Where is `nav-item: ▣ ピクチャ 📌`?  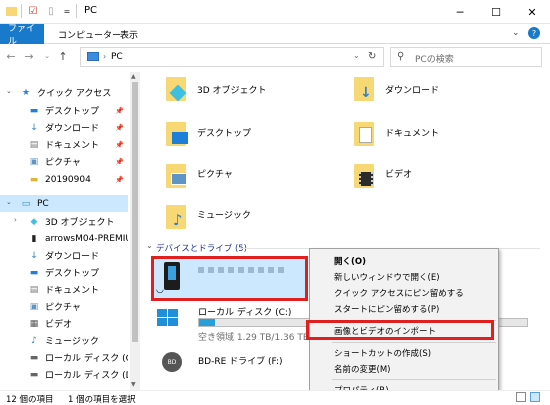
nav-item: ▣ ピクチャ 📌 is located at coordinates (64, 161).